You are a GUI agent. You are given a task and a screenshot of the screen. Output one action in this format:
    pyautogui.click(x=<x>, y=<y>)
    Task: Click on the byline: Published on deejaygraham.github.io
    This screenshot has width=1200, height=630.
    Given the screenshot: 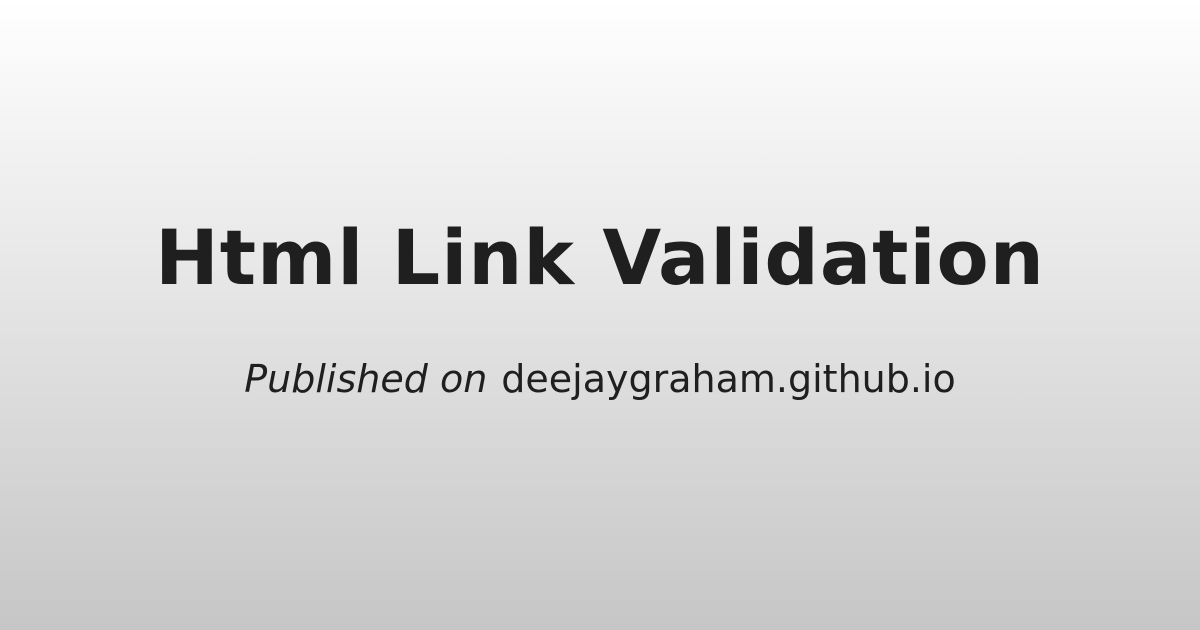 What is the action you would take?
    pyautogui.click(x=600, y=379)
    